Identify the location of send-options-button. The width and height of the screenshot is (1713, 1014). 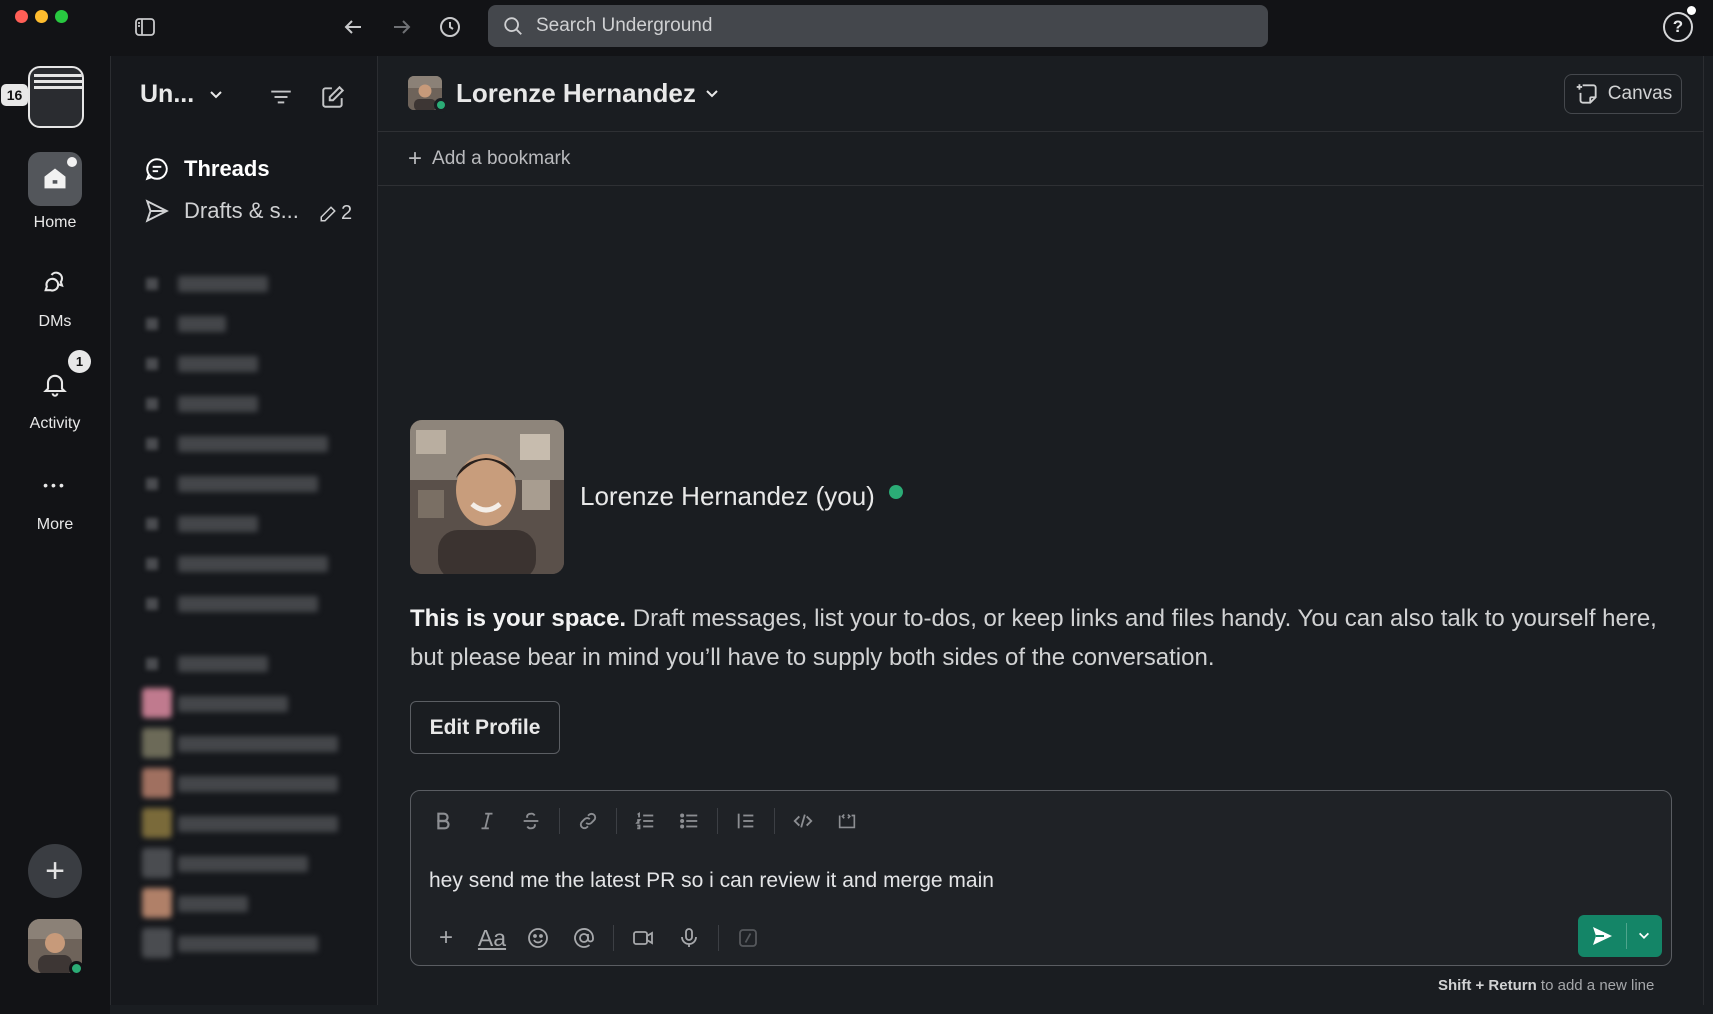
(1644, 936).